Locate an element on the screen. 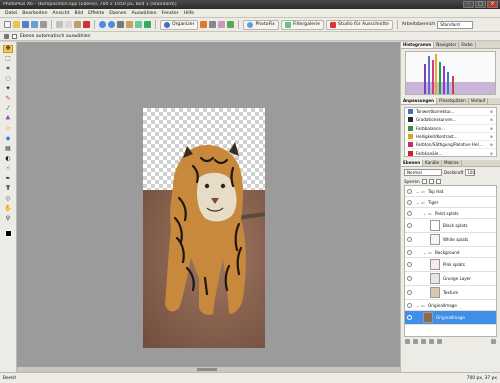 The width and height of the screenshot is (500, 383). adjustment-item: Farbton/Sättigung/Relative Hel... ⊕ is located at coordinates (450, 145).